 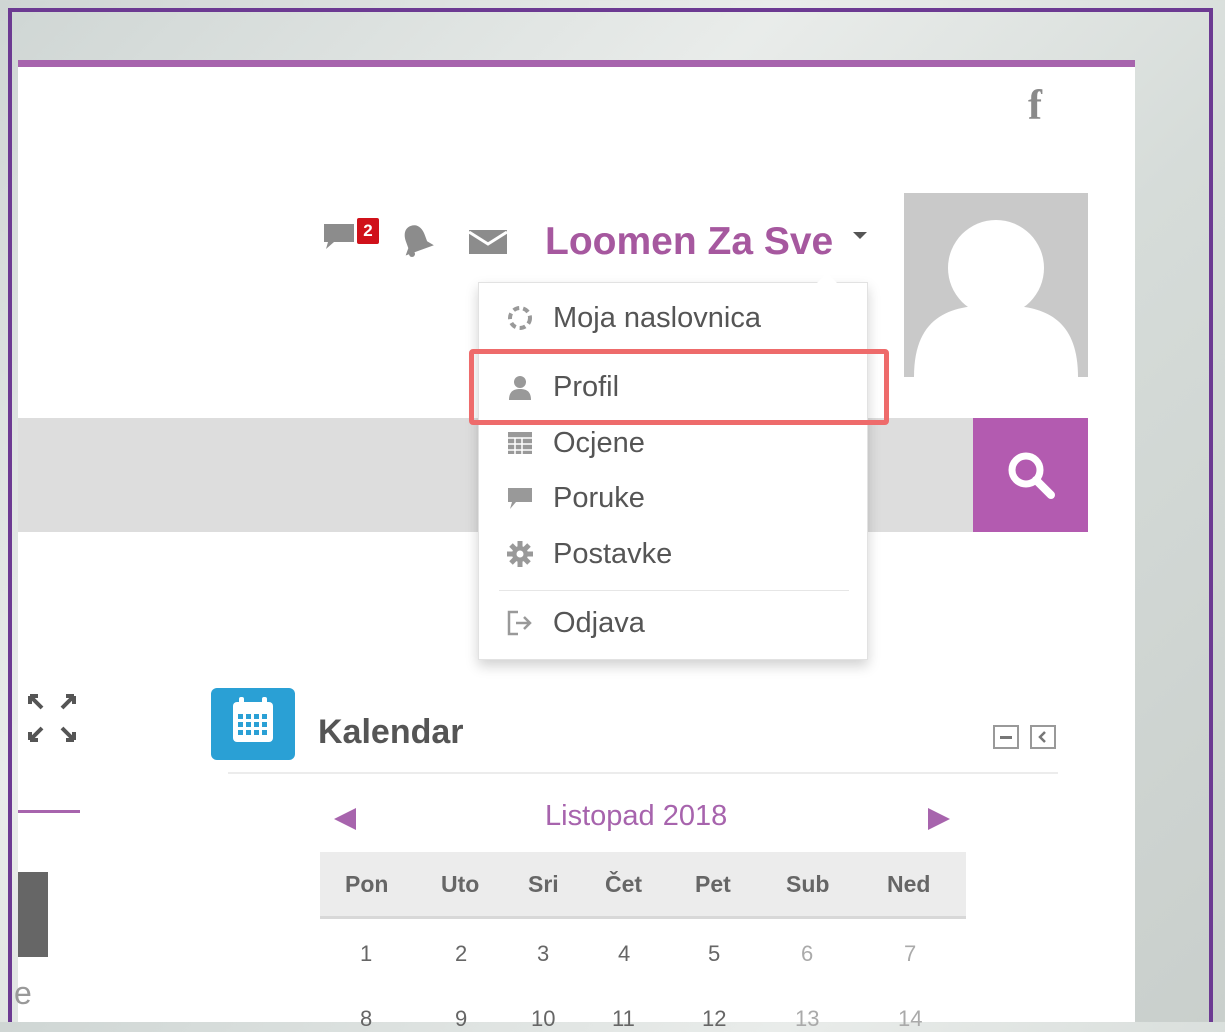 I want to click on dropdown-arrow, so click(x=827, y=278).